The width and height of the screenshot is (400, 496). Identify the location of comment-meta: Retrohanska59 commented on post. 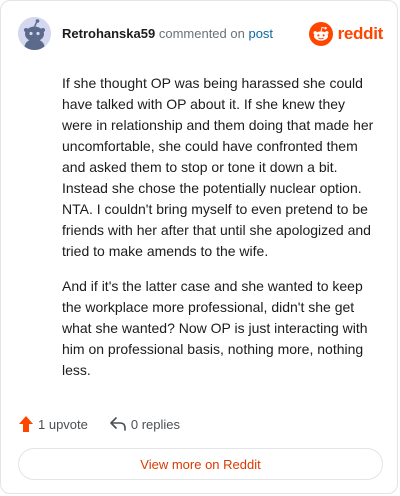
(167, 34).